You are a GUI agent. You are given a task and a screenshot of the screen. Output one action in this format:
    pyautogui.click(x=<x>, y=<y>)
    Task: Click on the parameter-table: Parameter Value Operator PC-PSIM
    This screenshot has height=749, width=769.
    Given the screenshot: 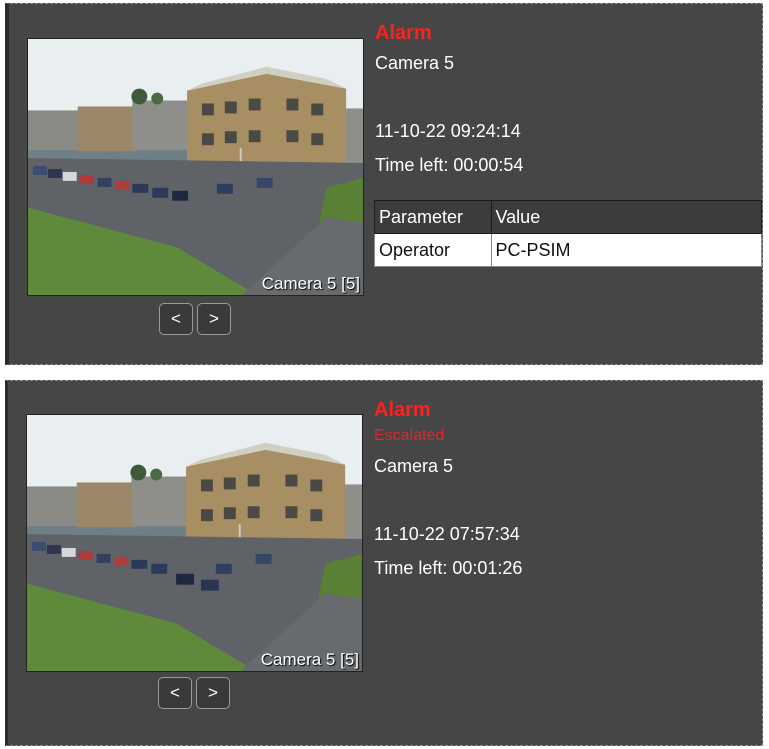 What is the action you would take?
    pyautogui.click(x=568, y=233)
    